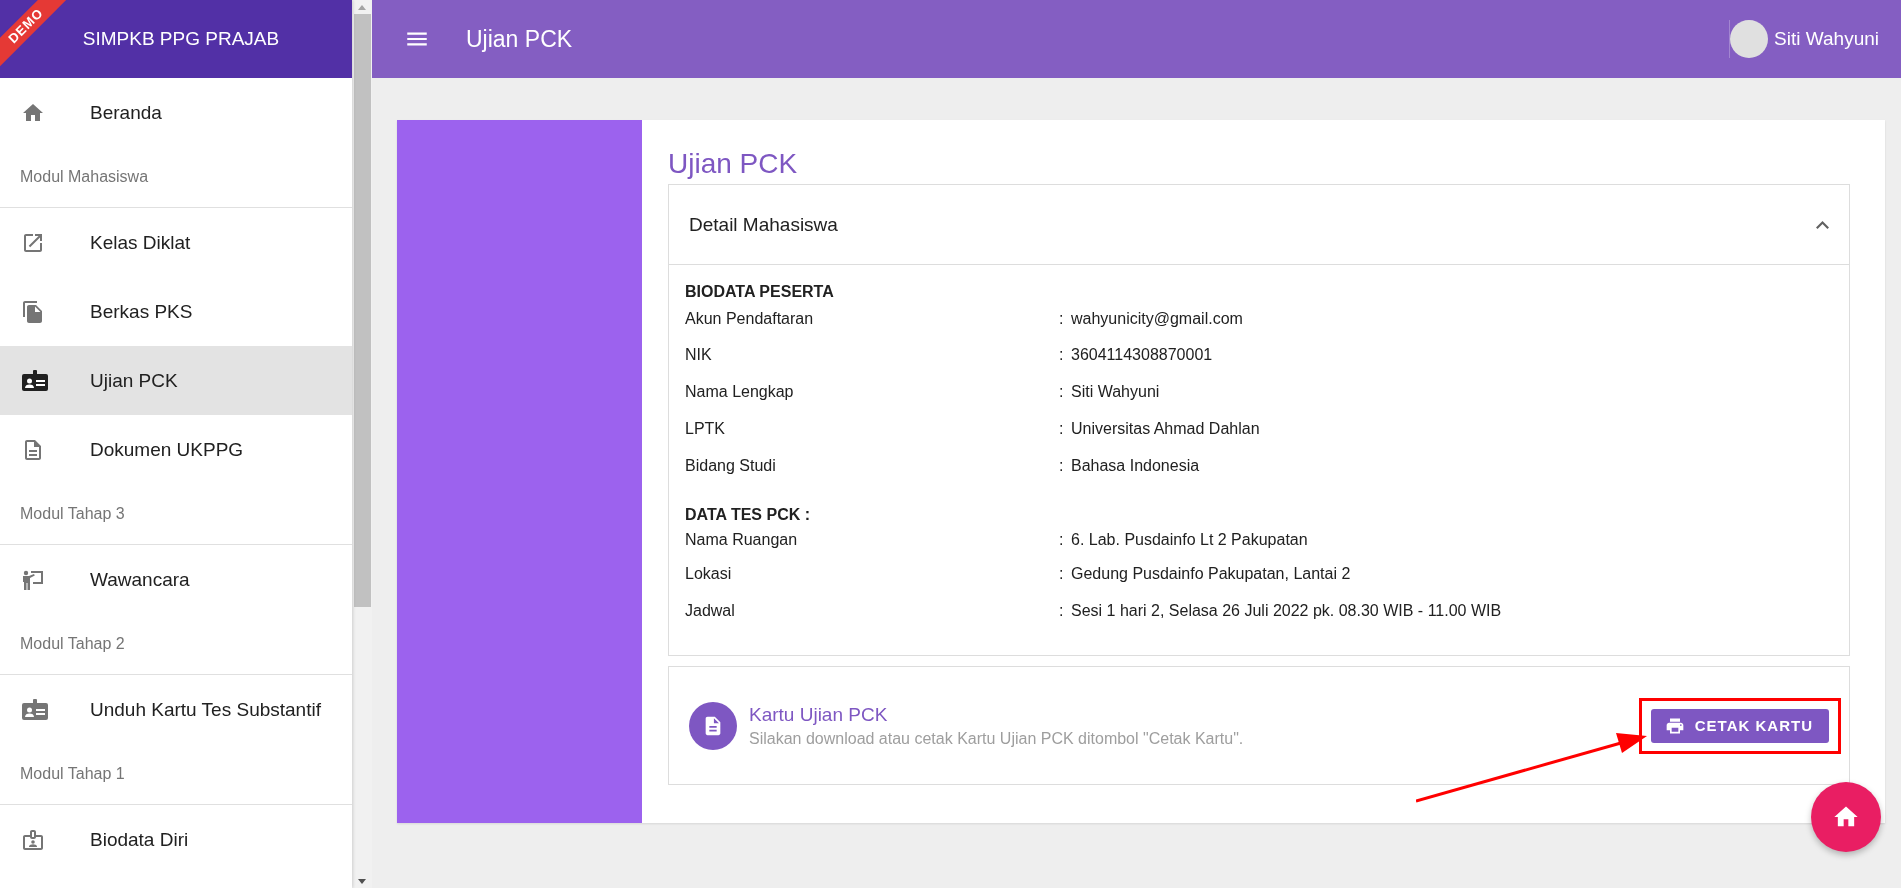 This screenshot has height=888, width=1901. I want to click on user-name: Siti Wahyuni, so click(1826, 39).